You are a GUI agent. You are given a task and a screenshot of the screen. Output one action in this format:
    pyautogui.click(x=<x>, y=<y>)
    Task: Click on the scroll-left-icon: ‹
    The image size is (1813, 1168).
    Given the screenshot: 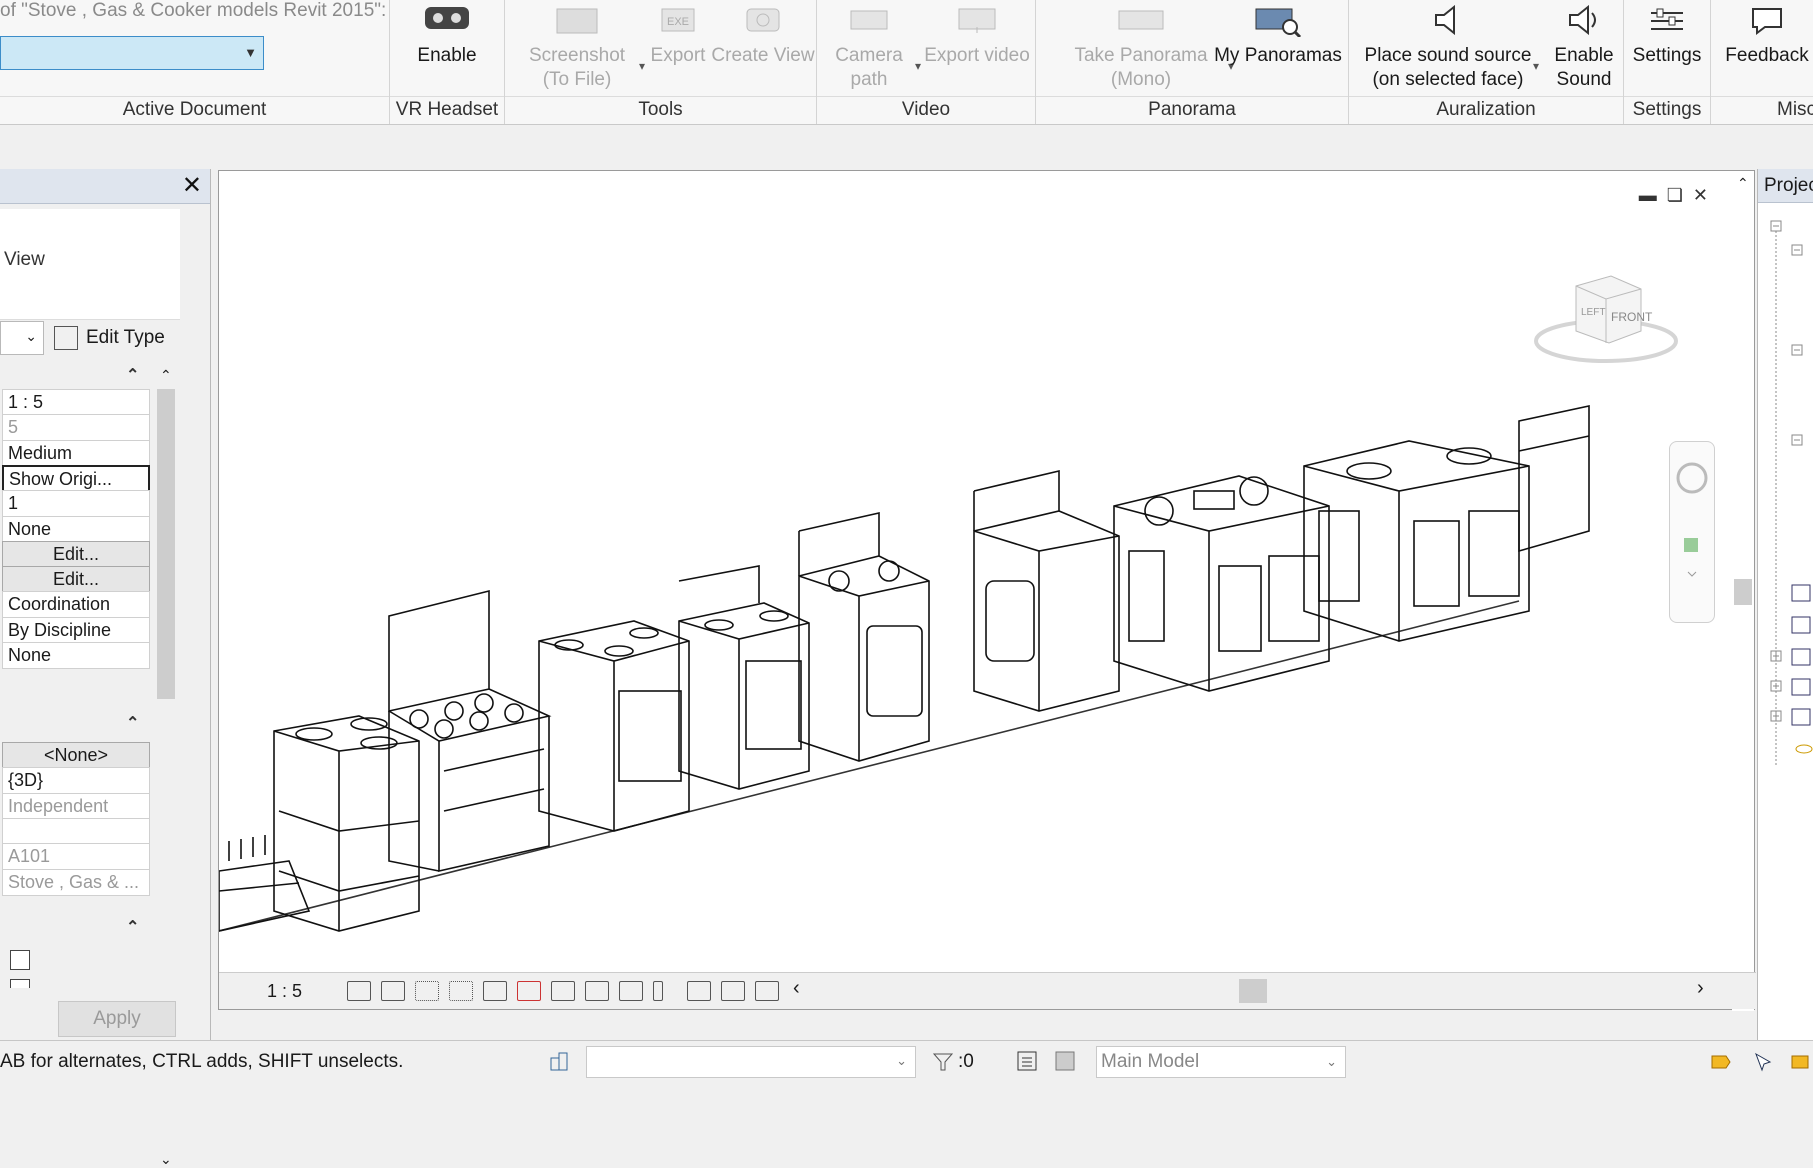 What is the action you would take?
    pyautogui.click(x=796, y=988)
    